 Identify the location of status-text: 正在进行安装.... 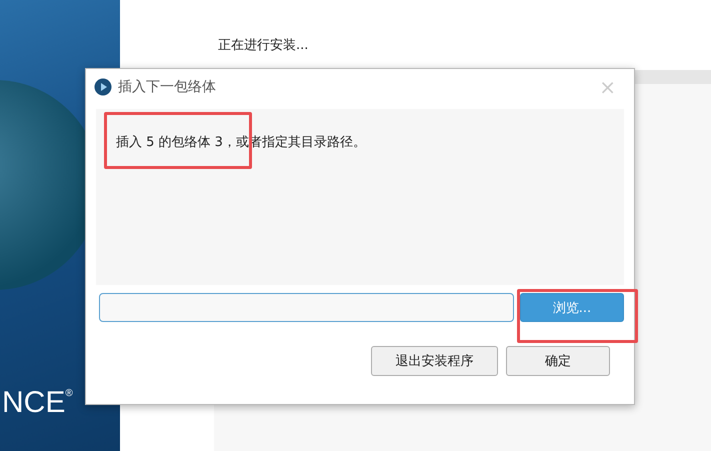
(264, 45).